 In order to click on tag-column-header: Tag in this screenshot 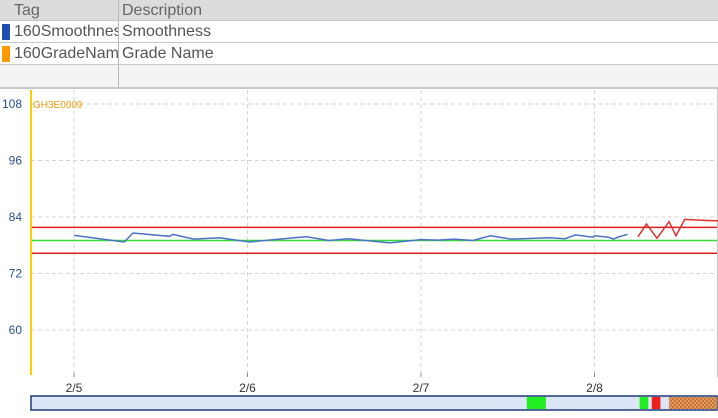, I will do `click(65, 10)`.